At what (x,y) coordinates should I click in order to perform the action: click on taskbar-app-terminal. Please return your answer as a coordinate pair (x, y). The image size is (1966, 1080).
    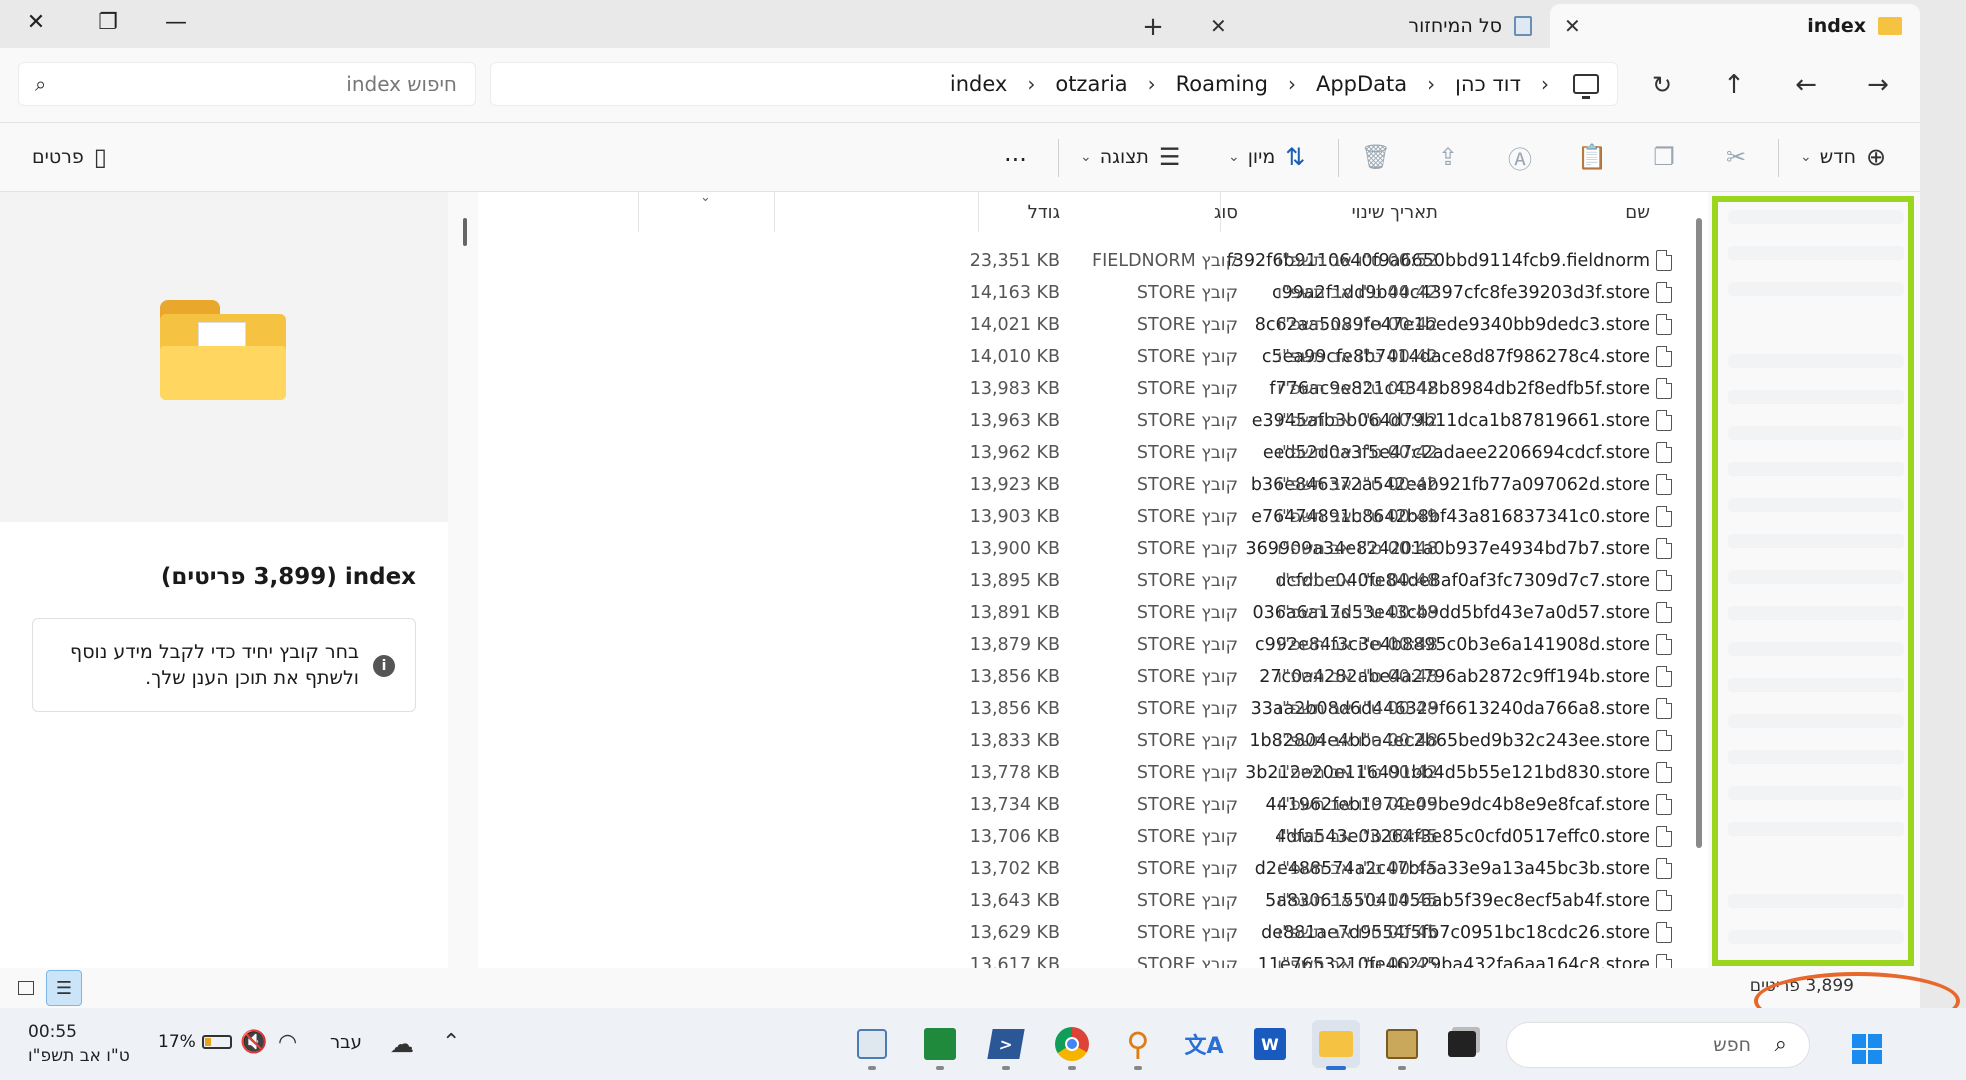
    Looking at the image, I should click on (1462, 1044).